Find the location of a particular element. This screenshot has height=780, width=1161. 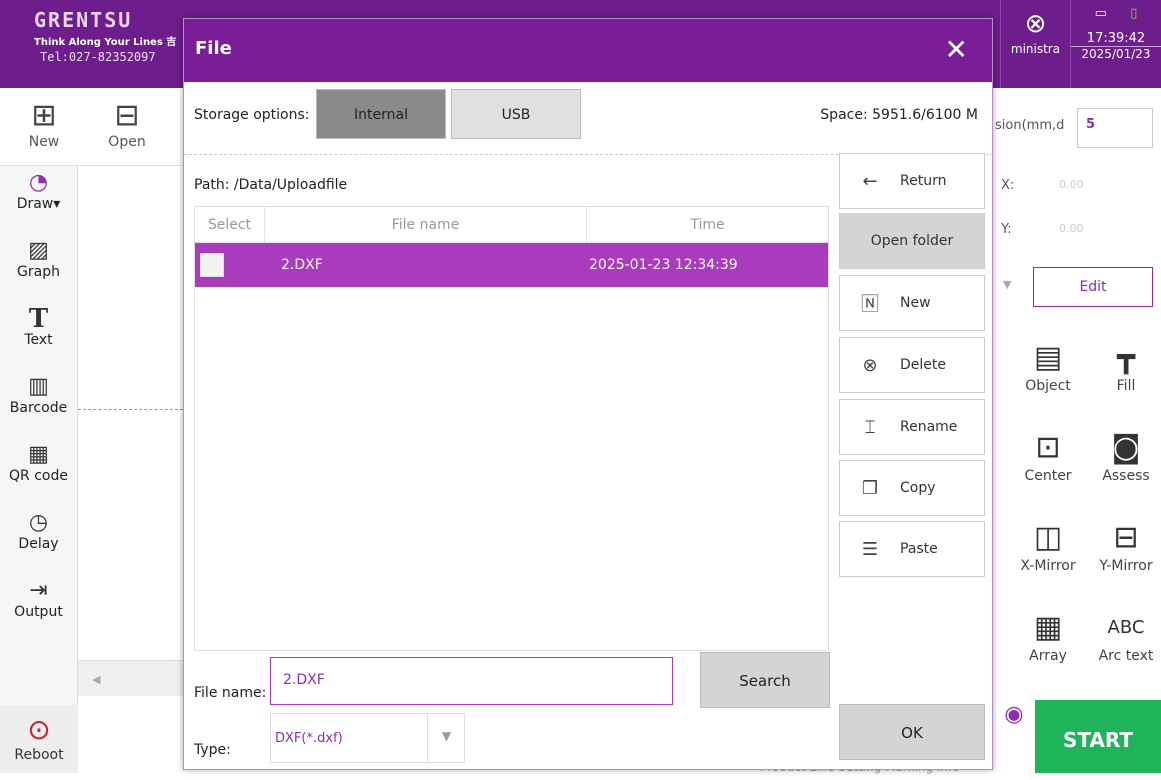

new-label: New is located at coordinates (915, 303).